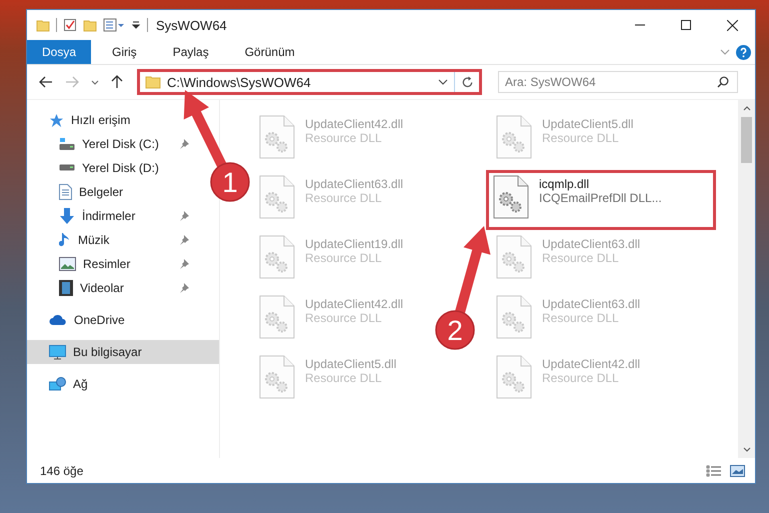  What do you see at coordinates (746, 449) in the screenshot?
I see `scroll-down-icon` at bounding box center [746, 449].